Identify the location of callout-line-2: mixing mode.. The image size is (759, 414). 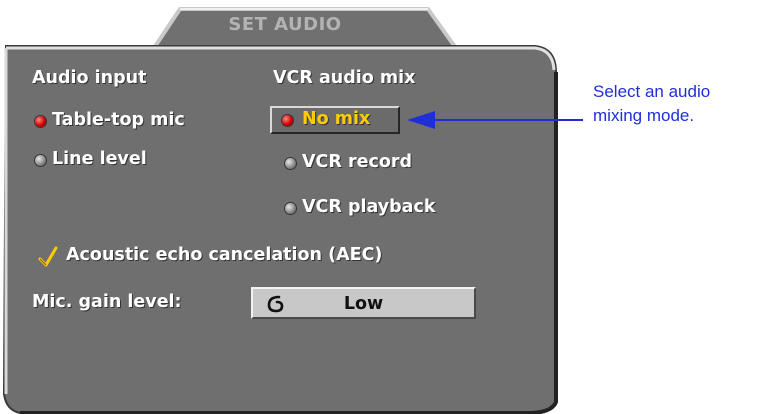
(644, 115).